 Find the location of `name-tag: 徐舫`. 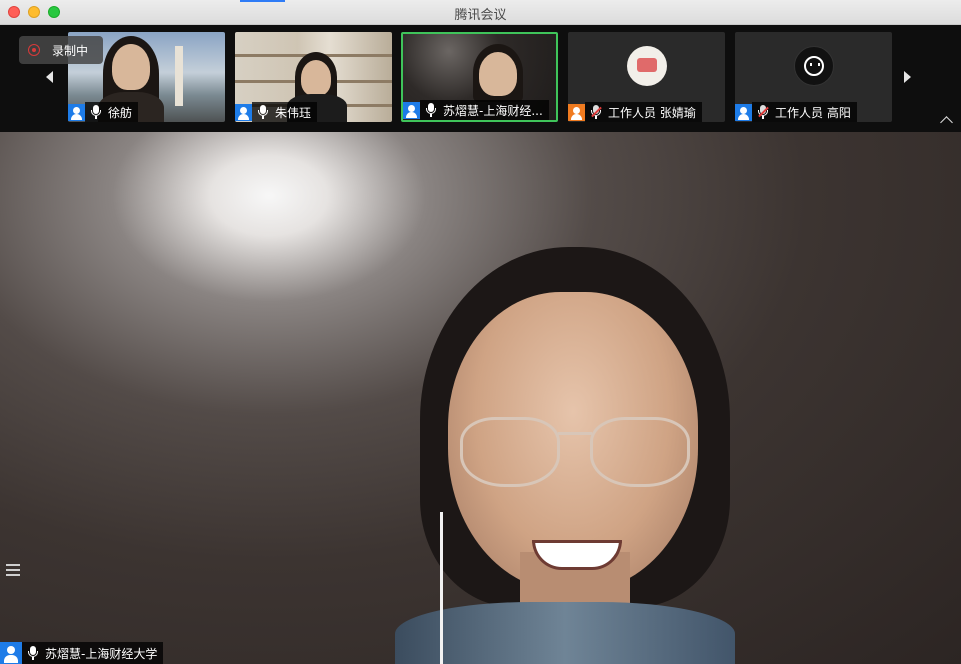

name-tag: 徐舫 is located at coordinates (112, 112).